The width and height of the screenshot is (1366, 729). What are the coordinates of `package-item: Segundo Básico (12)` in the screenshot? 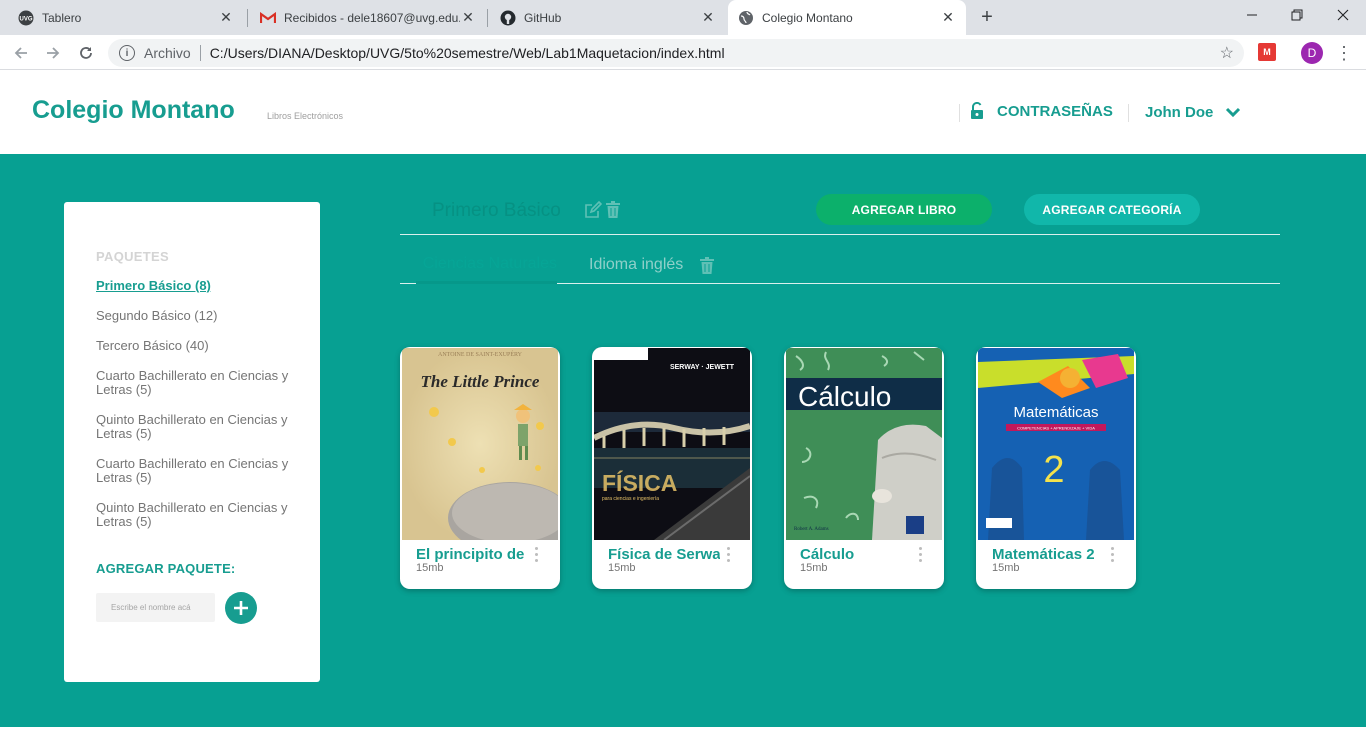 It's located at (196, 316).